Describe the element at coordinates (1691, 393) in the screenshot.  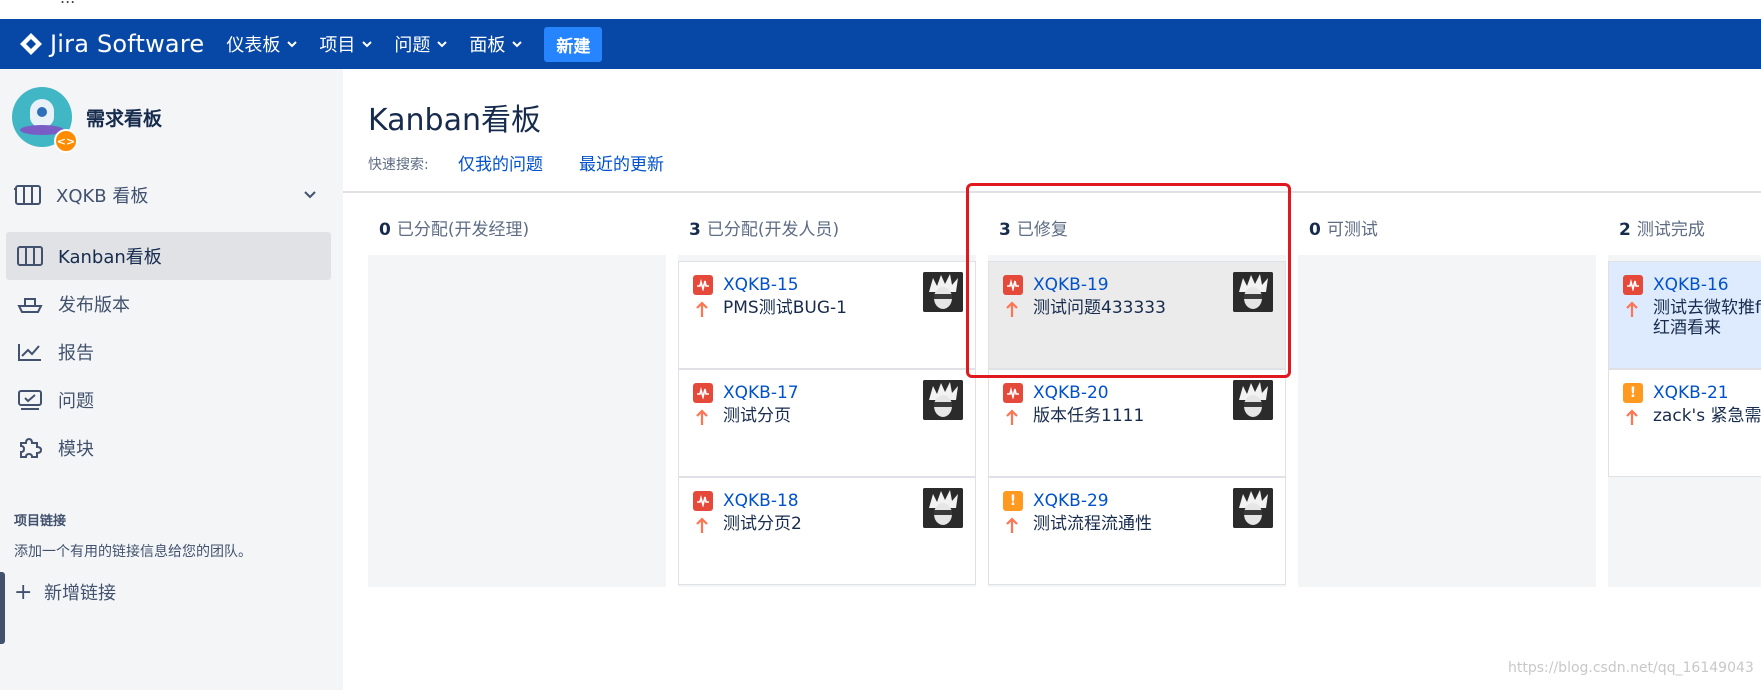
I see `issue-key: XQKB-21` at that location.